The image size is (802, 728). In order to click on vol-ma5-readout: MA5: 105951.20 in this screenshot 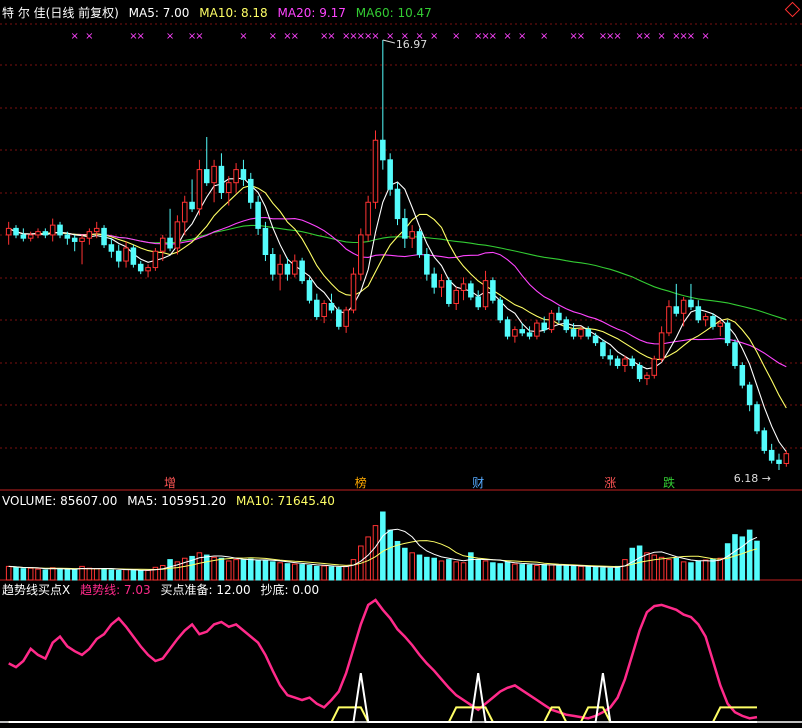, I will do `click(177, 501)`.